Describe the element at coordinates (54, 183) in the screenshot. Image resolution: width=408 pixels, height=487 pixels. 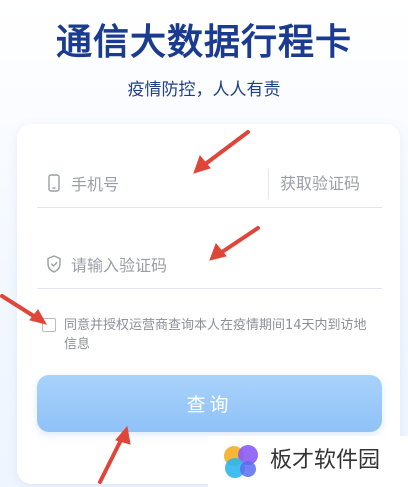
I see `phone-icon` at that location.